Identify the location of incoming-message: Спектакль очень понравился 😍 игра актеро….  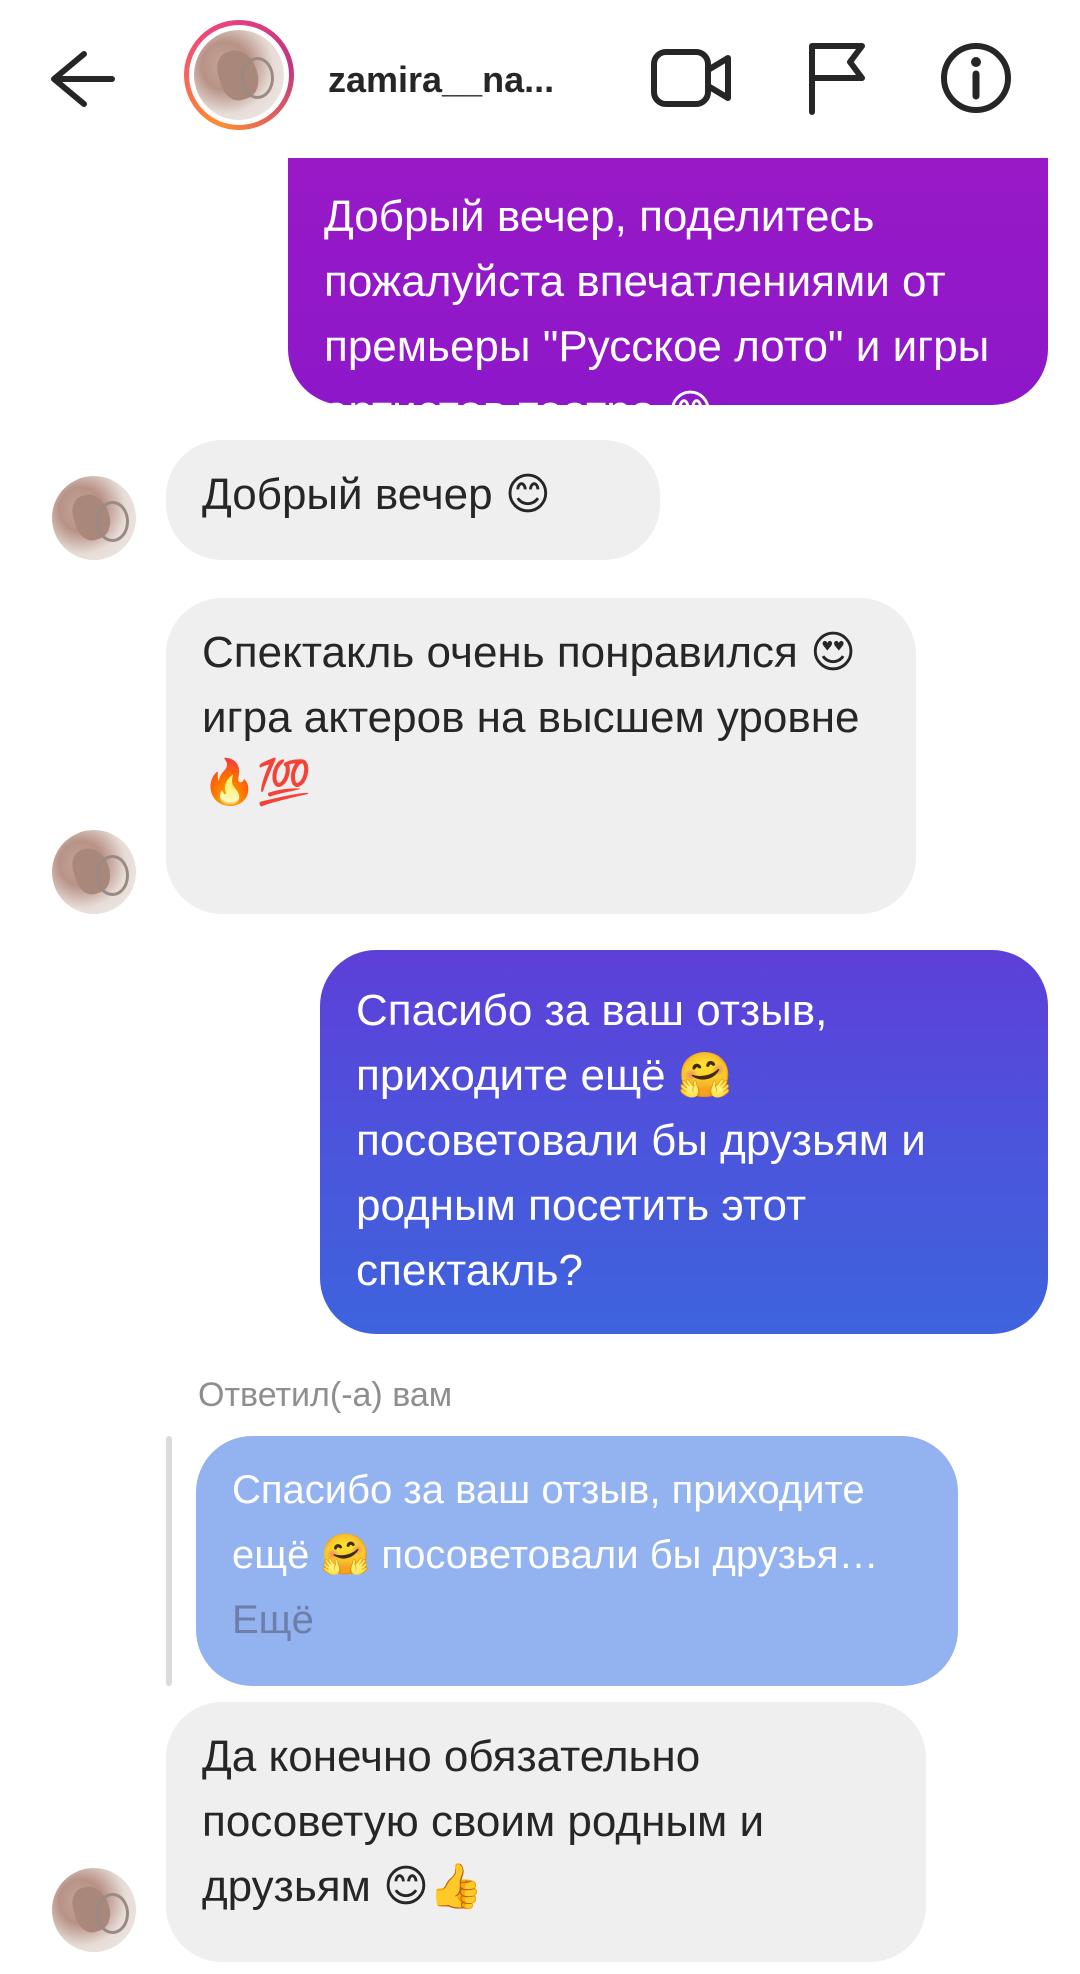
(541, 756).